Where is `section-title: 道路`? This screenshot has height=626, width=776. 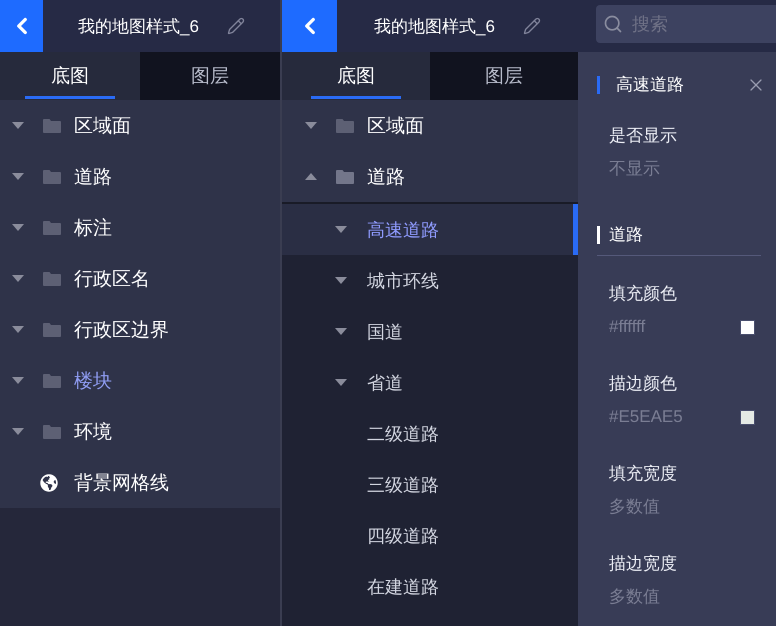
section-title: 道路 is located at coordinates (620, 235).